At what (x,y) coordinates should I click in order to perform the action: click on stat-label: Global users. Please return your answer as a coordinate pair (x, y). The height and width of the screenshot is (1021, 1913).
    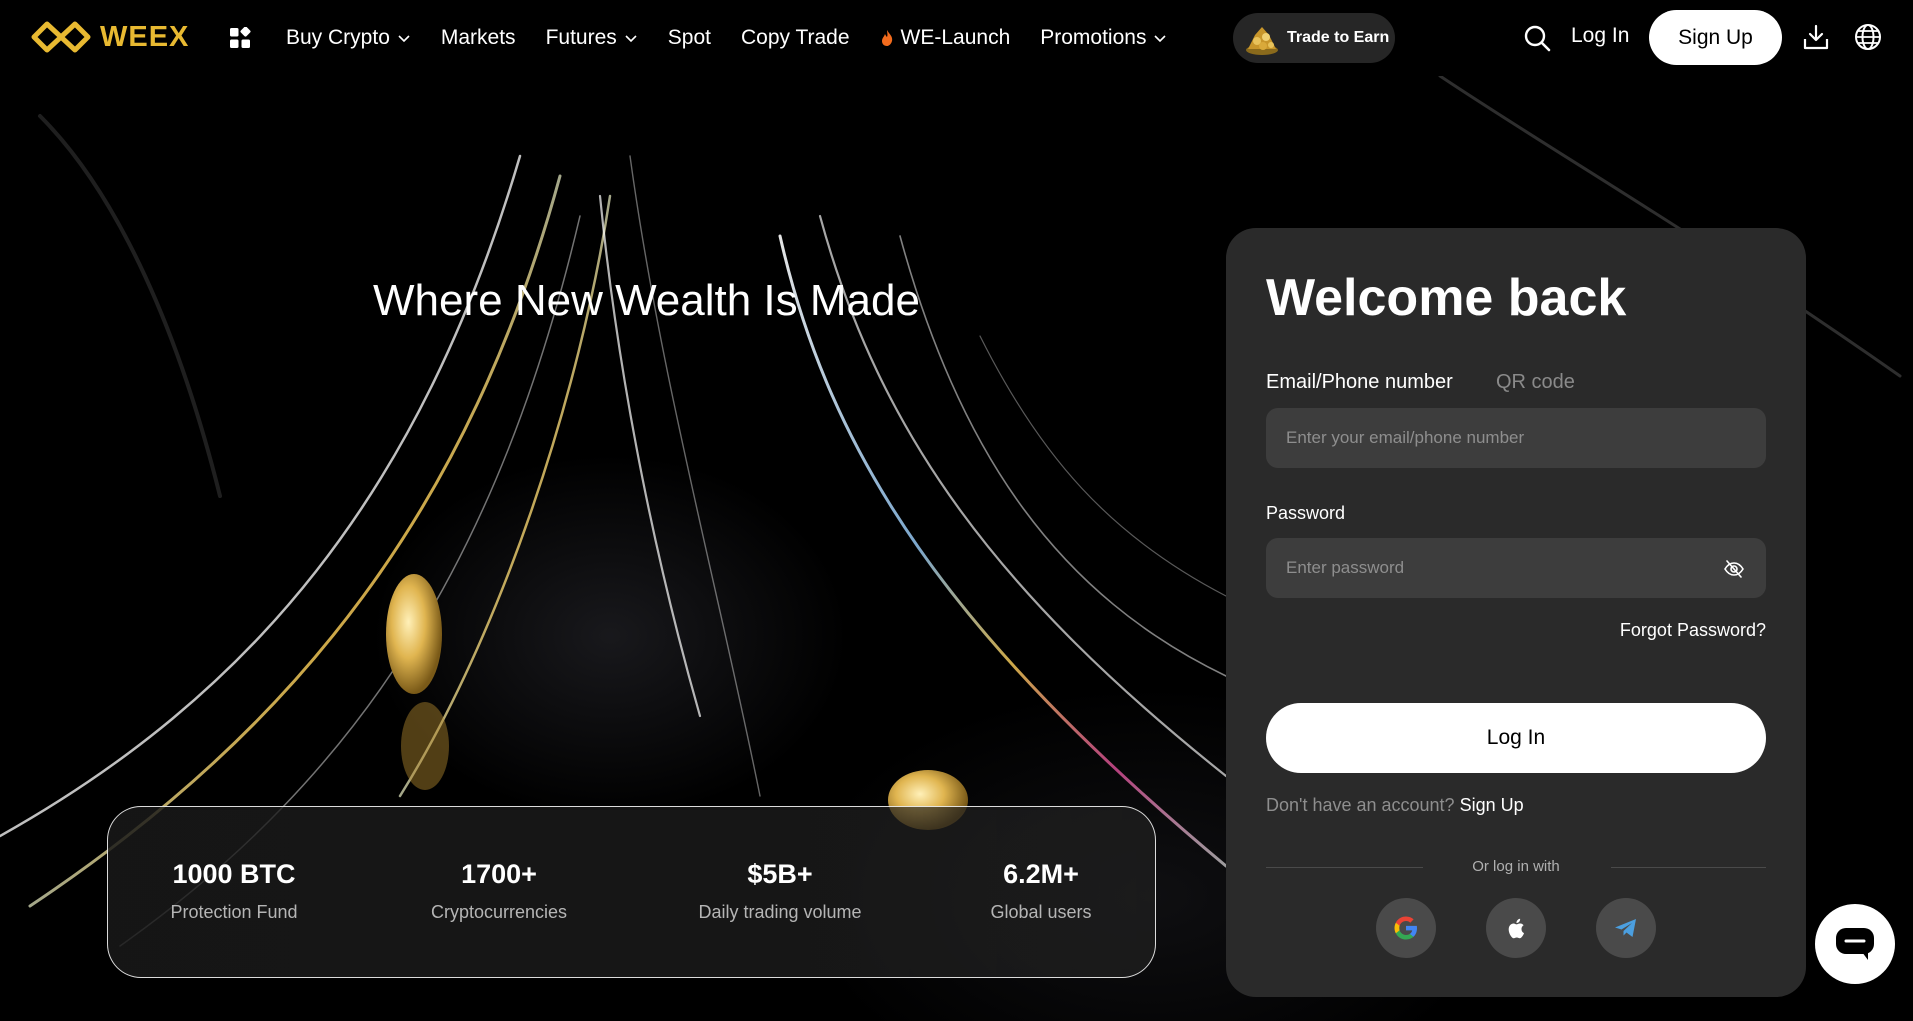
    Looking at the image, I should click on (1041, 912).